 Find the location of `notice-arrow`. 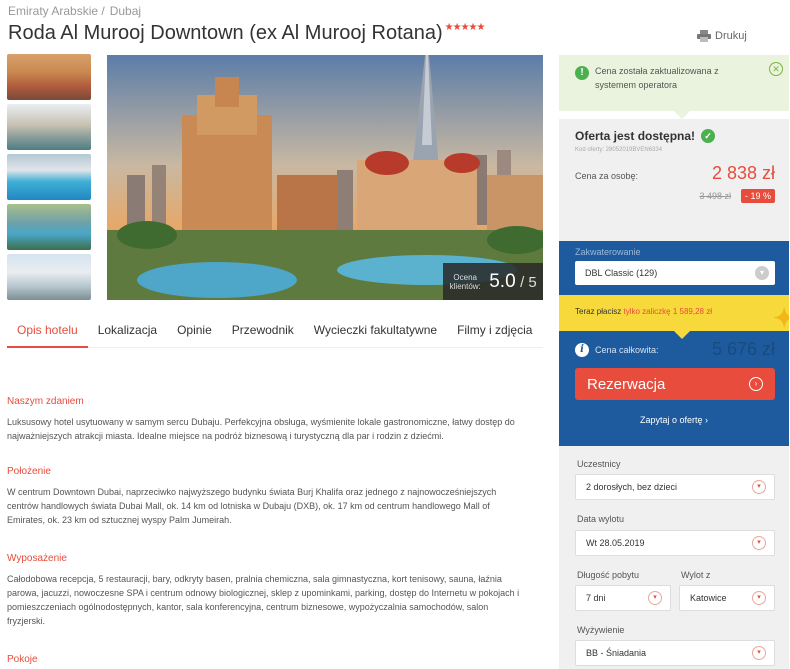

notice-arrow is located at coordinates (682, 115).